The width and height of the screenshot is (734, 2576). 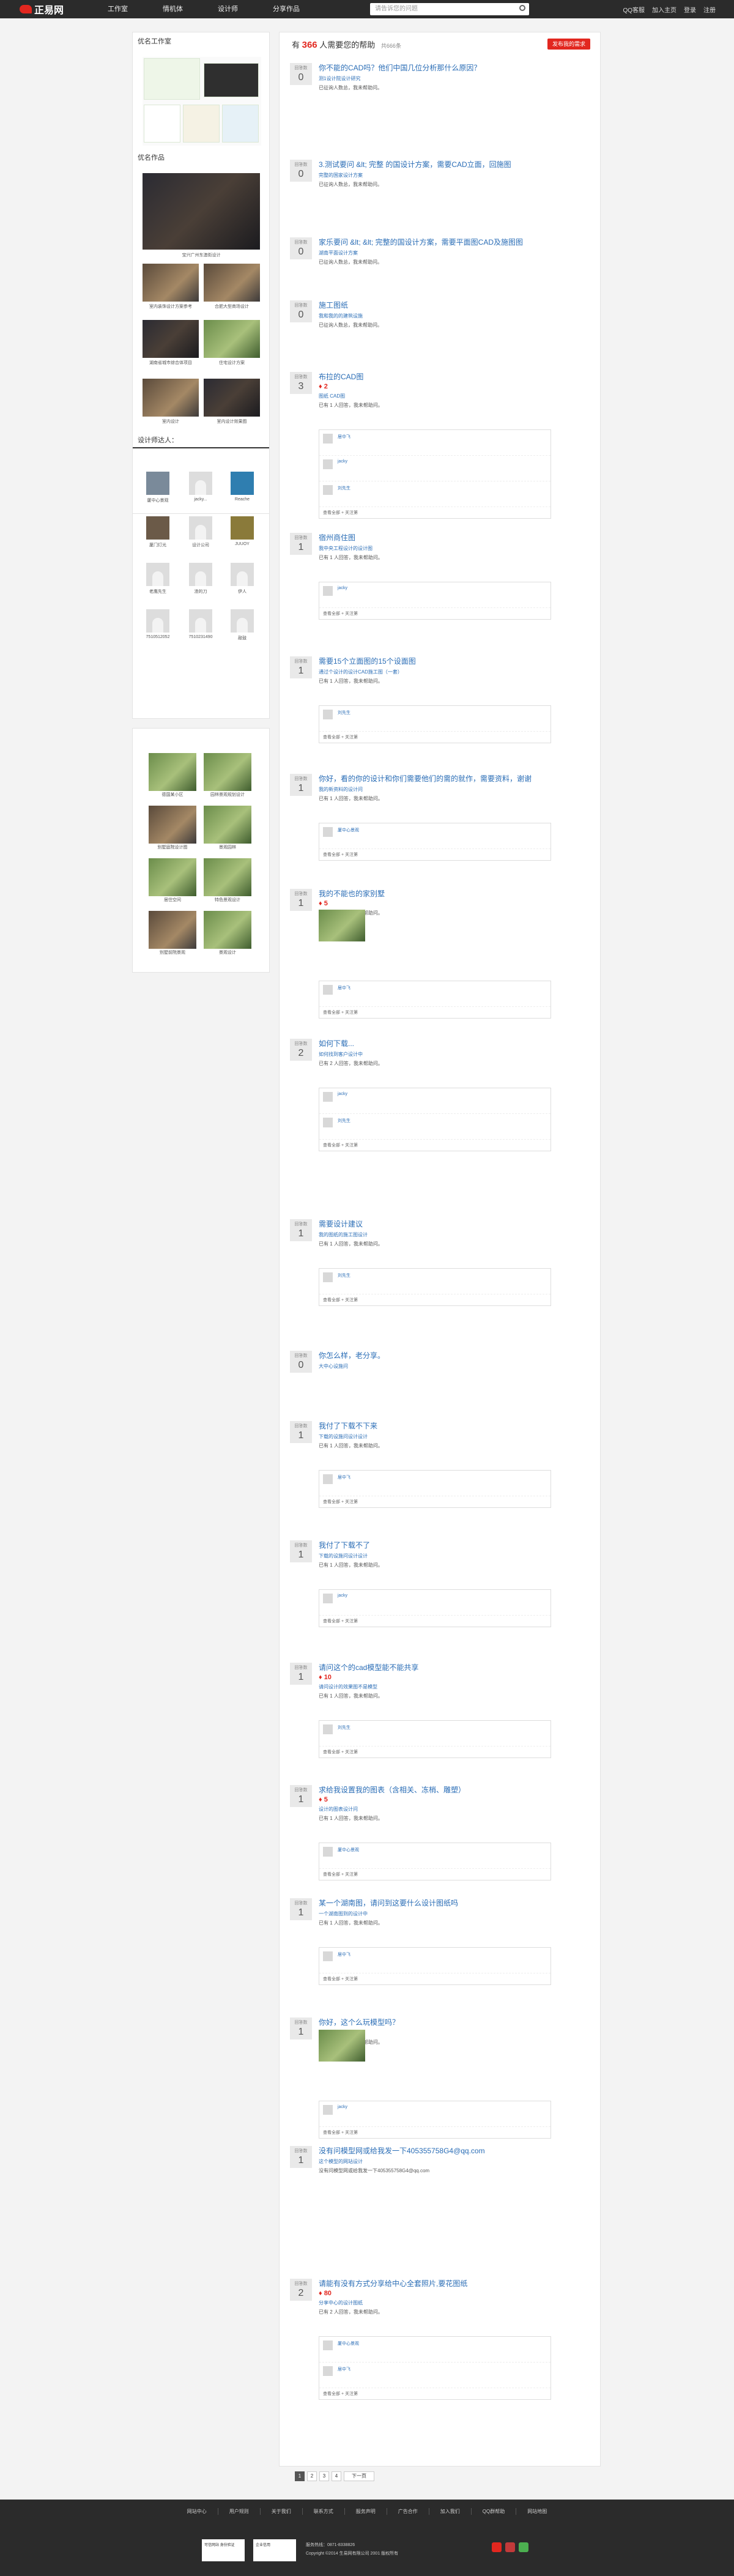 What do you see at coordinates (510, 2547) in the screenshot?
I see `tencent-weibo-icon` at bounding box center [510, 2547].